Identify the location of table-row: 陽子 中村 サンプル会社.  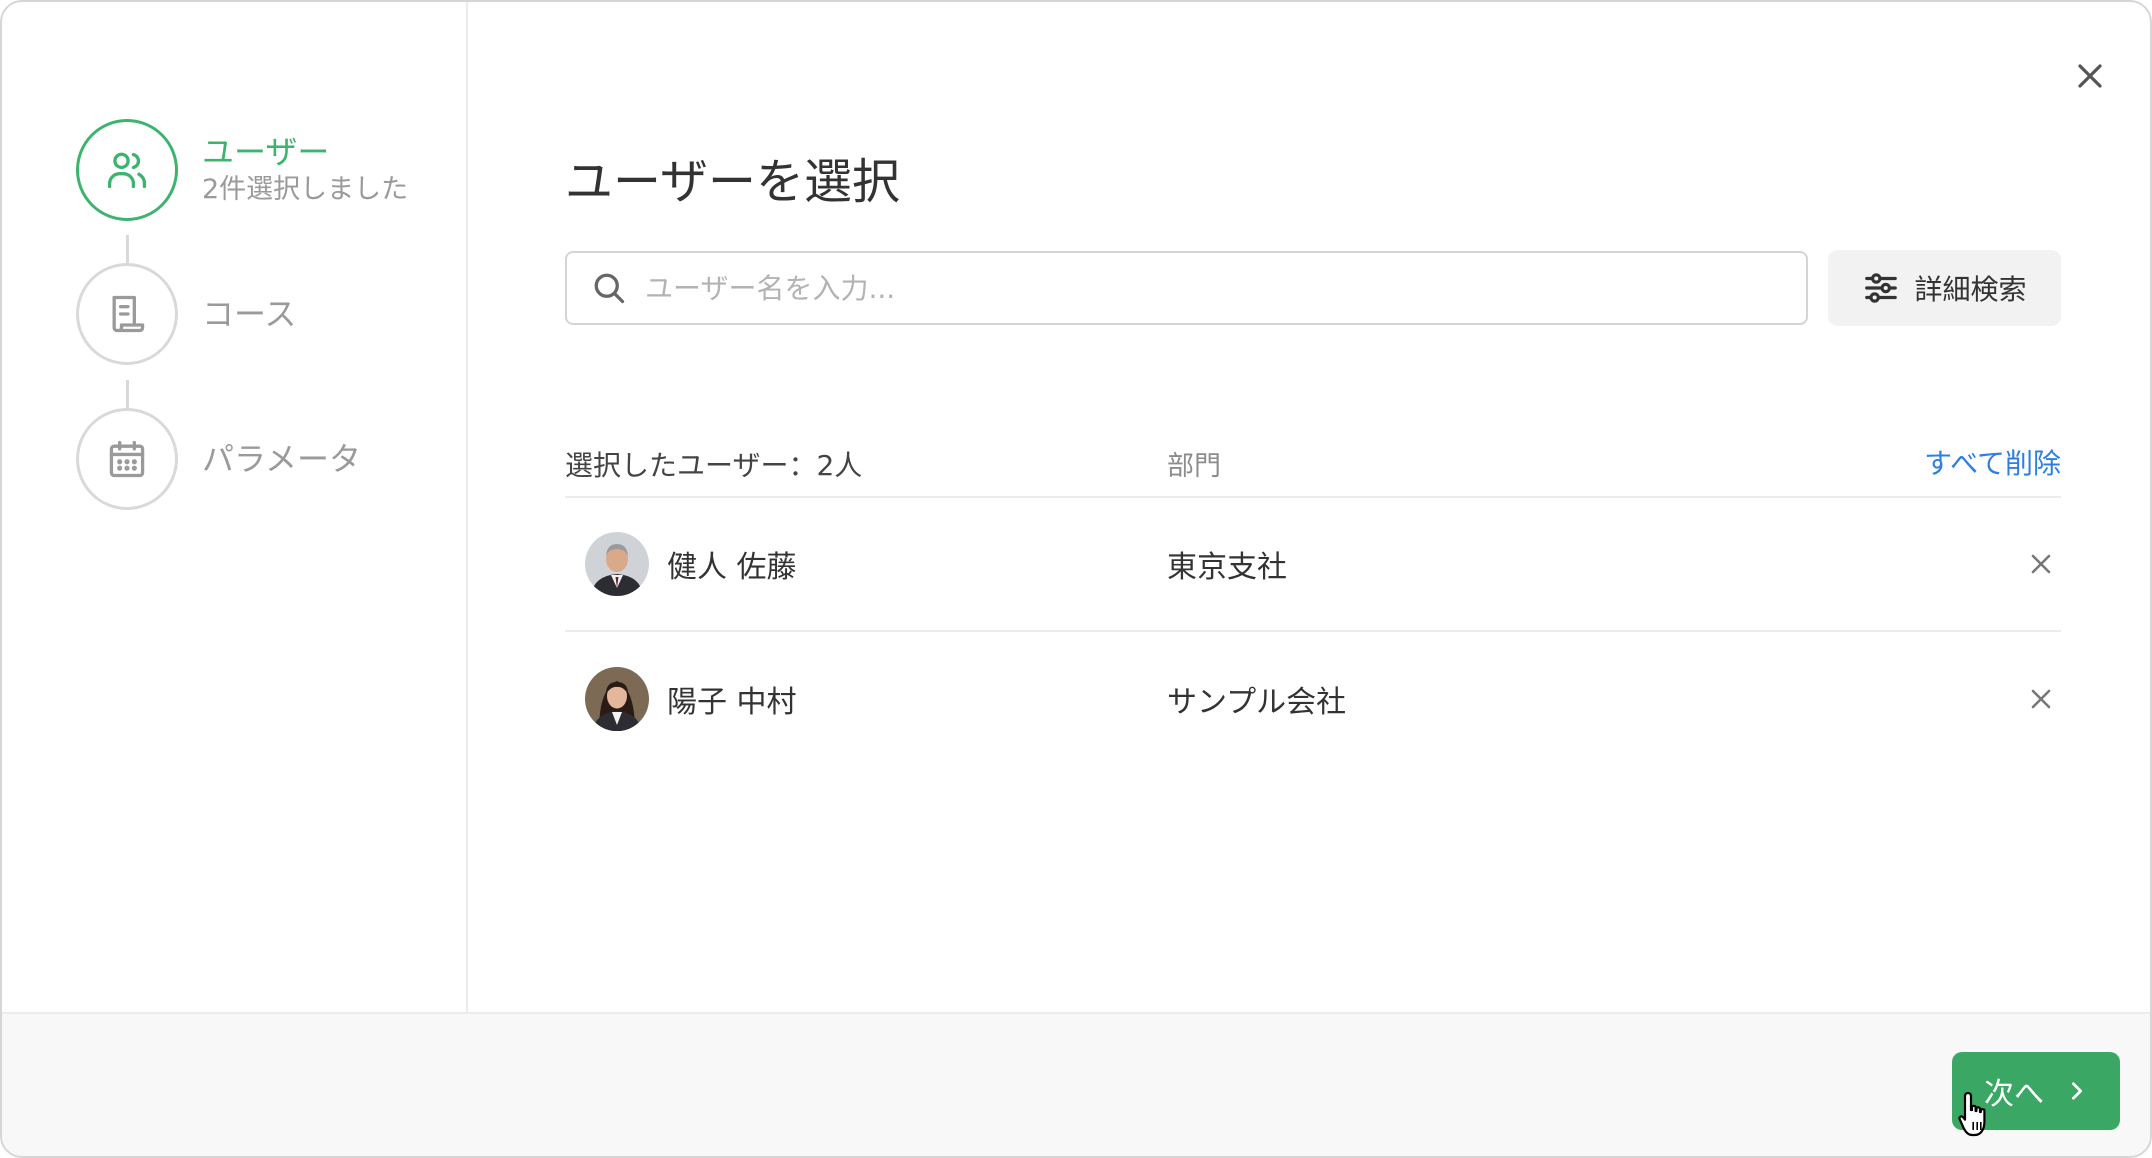
(1313, 700).